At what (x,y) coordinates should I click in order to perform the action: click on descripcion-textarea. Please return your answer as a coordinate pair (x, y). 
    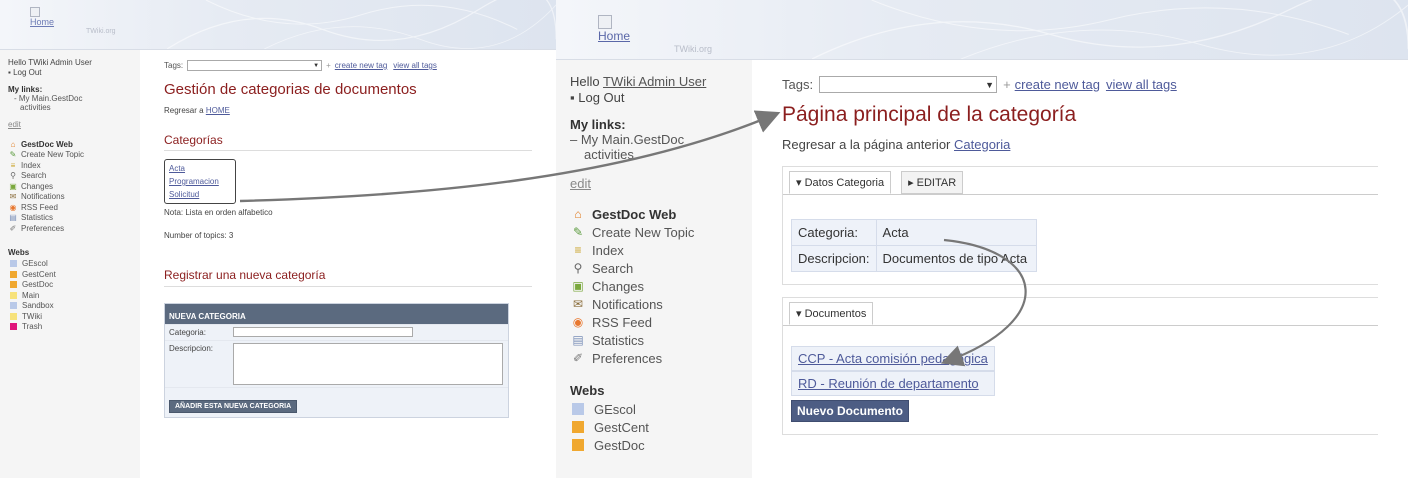
    Looking at the image, I should click on (368, 364).